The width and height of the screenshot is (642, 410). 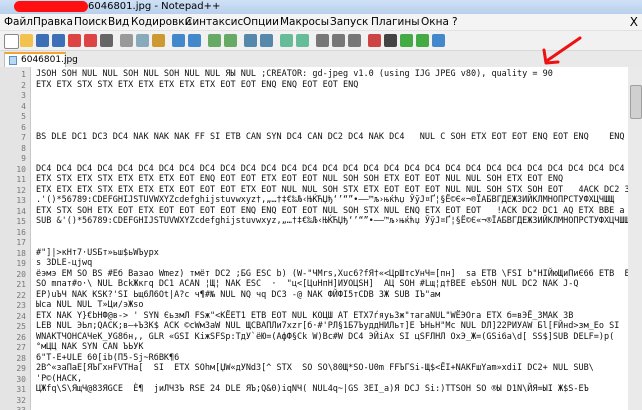 I want to click on new-file-icon, so click(x=11, y=41).